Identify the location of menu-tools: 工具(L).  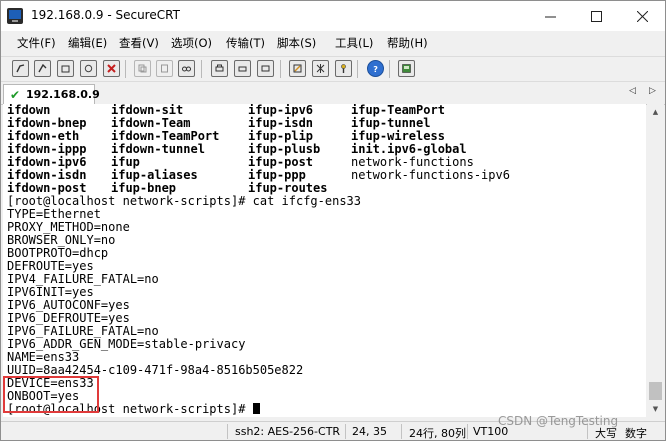
(354, 43).